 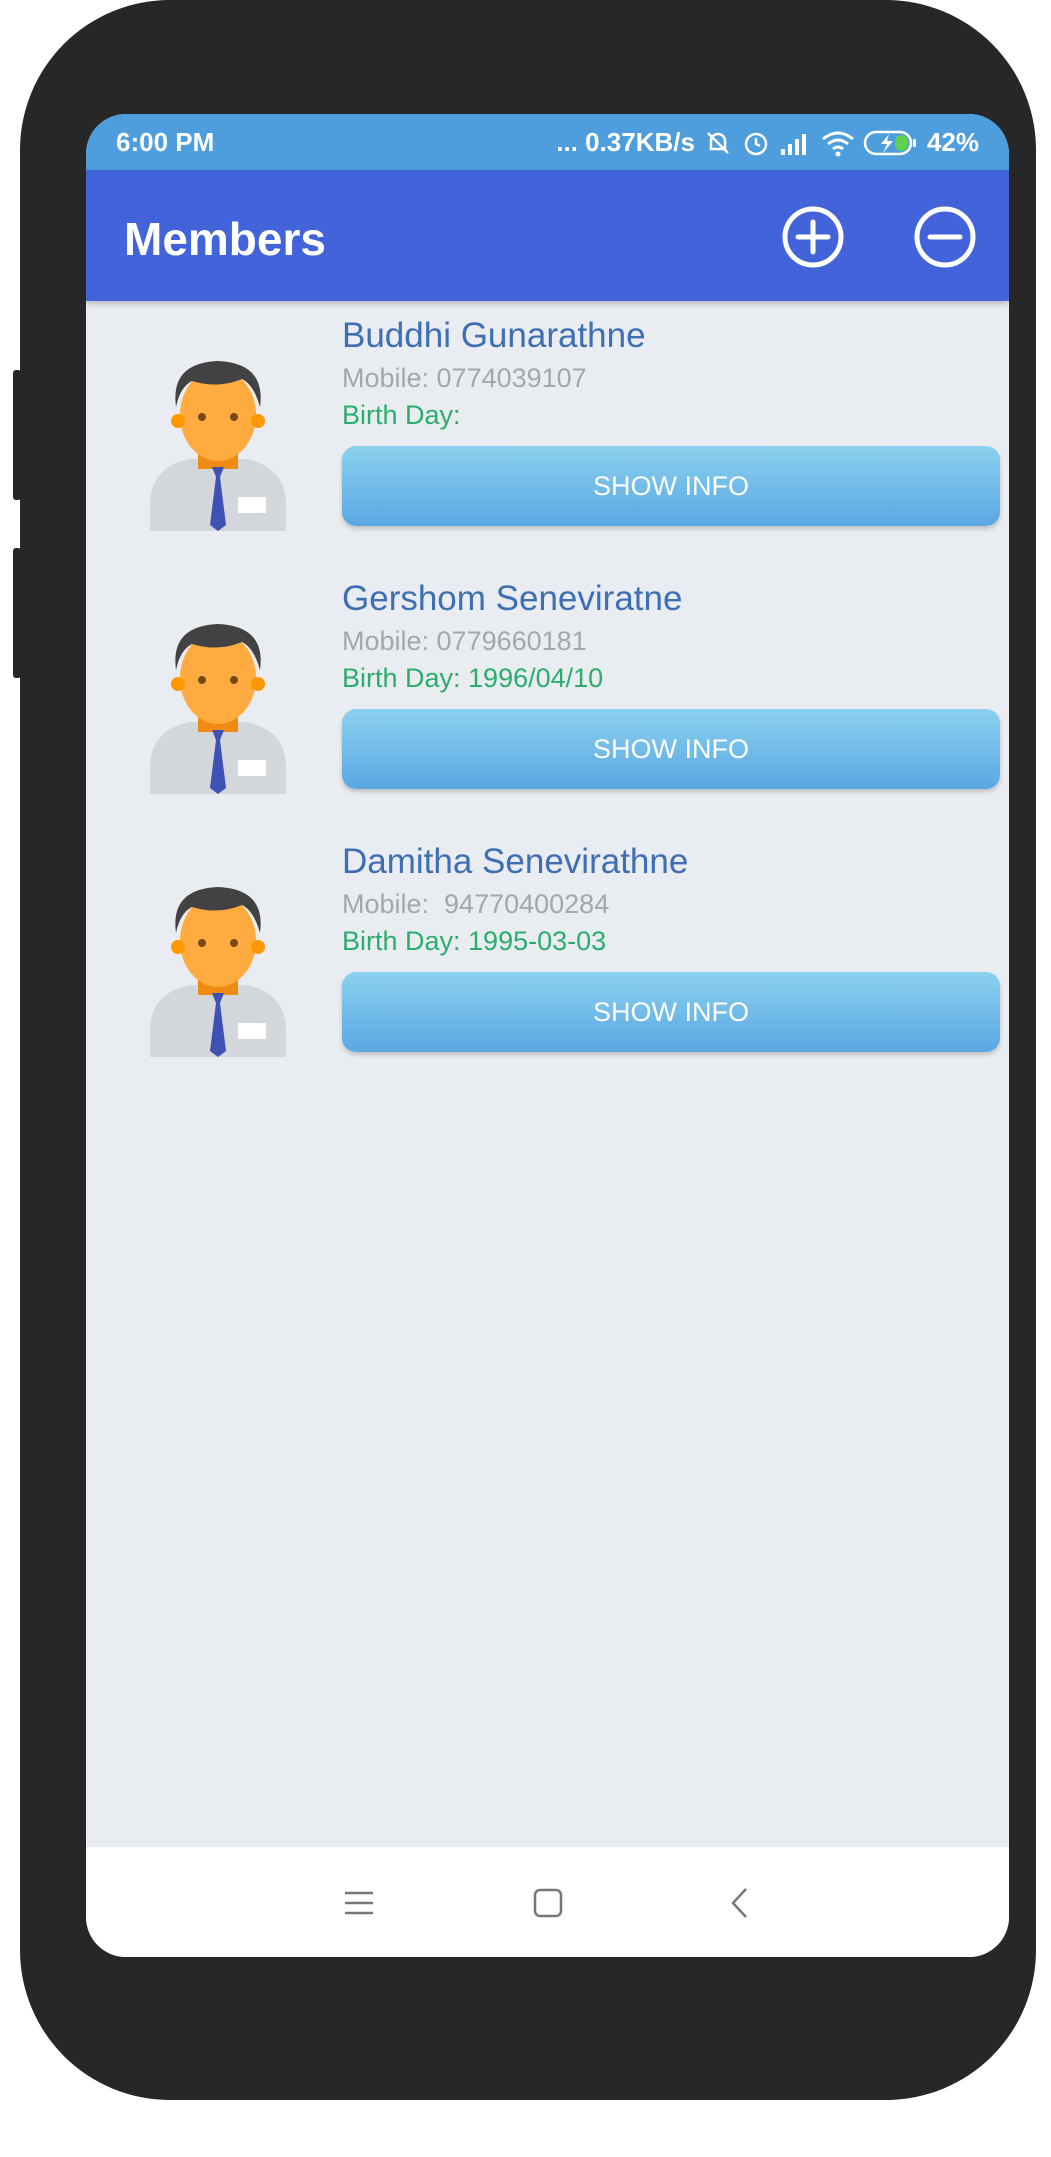 What do you see at coordinates (464, 641) in the screenshot?
I see `member-mobile: Mobile: 0779660181` at bounding box center [464, 641].